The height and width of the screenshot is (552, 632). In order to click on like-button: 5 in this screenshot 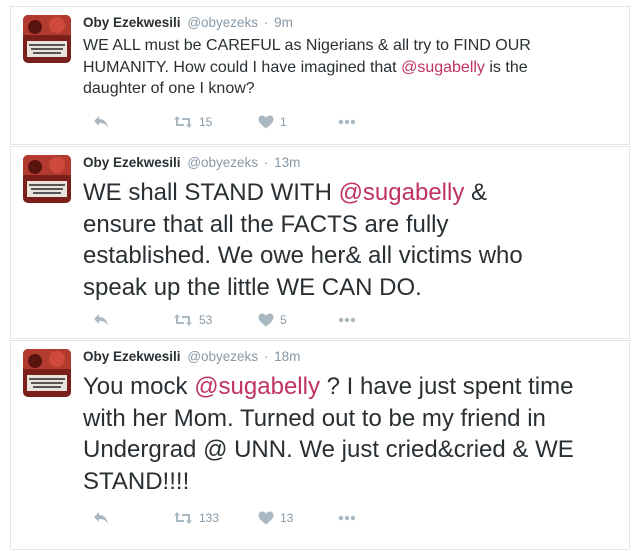, I will do `click(272, 320)`.